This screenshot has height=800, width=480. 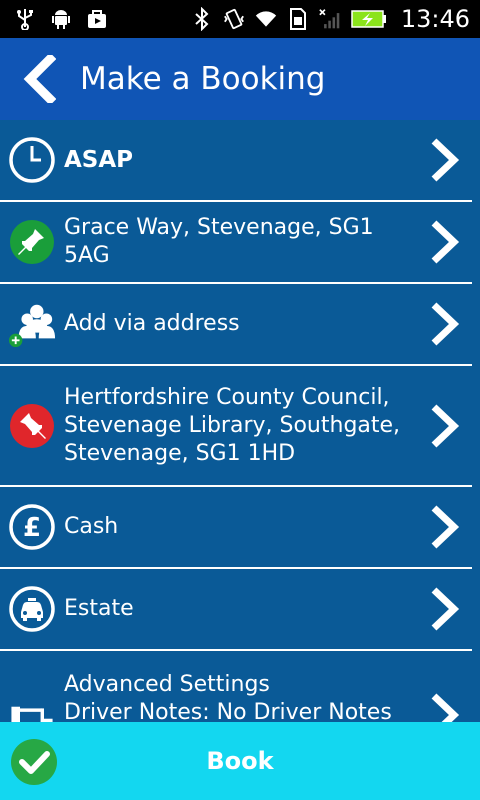 What do you see at coordinates (167, 684) in the screenshot?
I see `advanced-settings-title: Advanced Settings` at bounding box center [167, 684].